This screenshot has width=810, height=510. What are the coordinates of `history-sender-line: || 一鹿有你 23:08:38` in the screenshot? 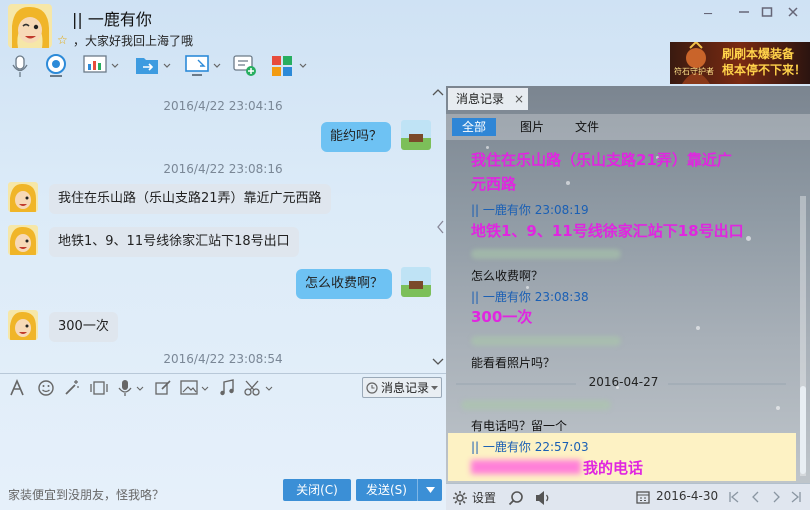 It's located at (530, 297).